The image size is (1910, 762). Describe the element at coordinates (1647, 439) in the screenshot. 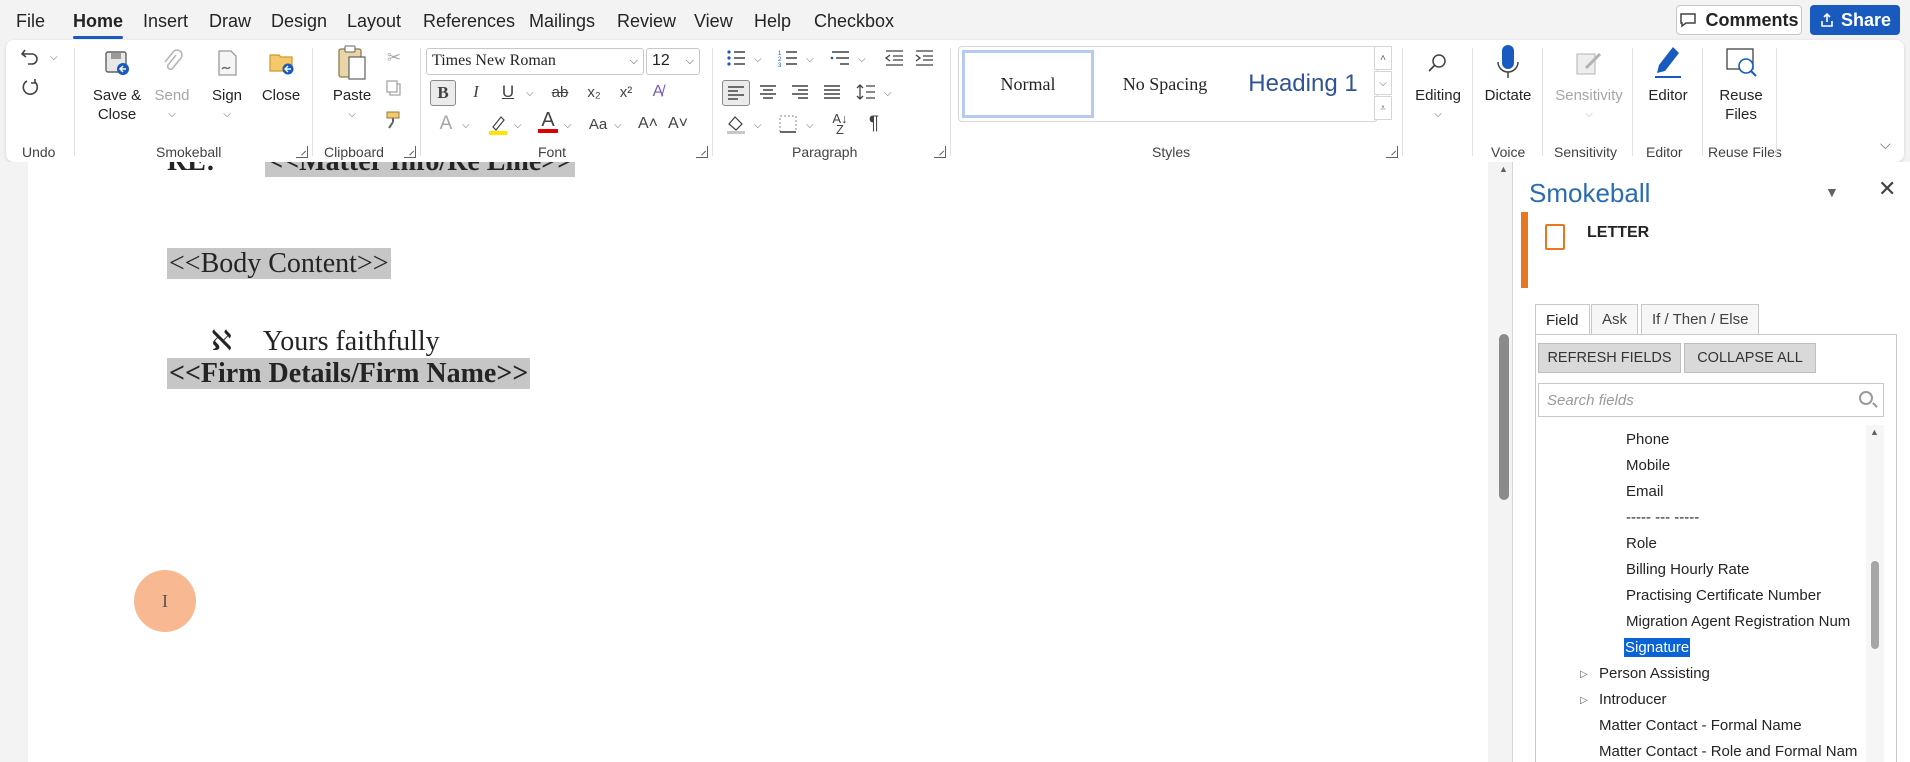

I see `tree-item: Phone` at that location.